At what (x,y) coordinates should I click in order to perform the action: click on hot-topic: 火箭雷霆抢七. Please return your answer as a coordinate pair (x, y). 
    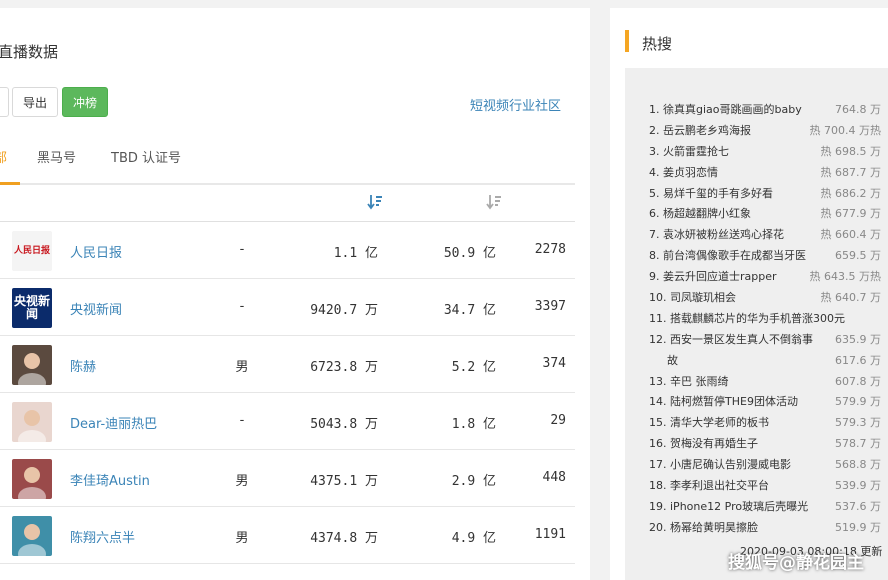
    Looking at the image, I should click on (696, 152).